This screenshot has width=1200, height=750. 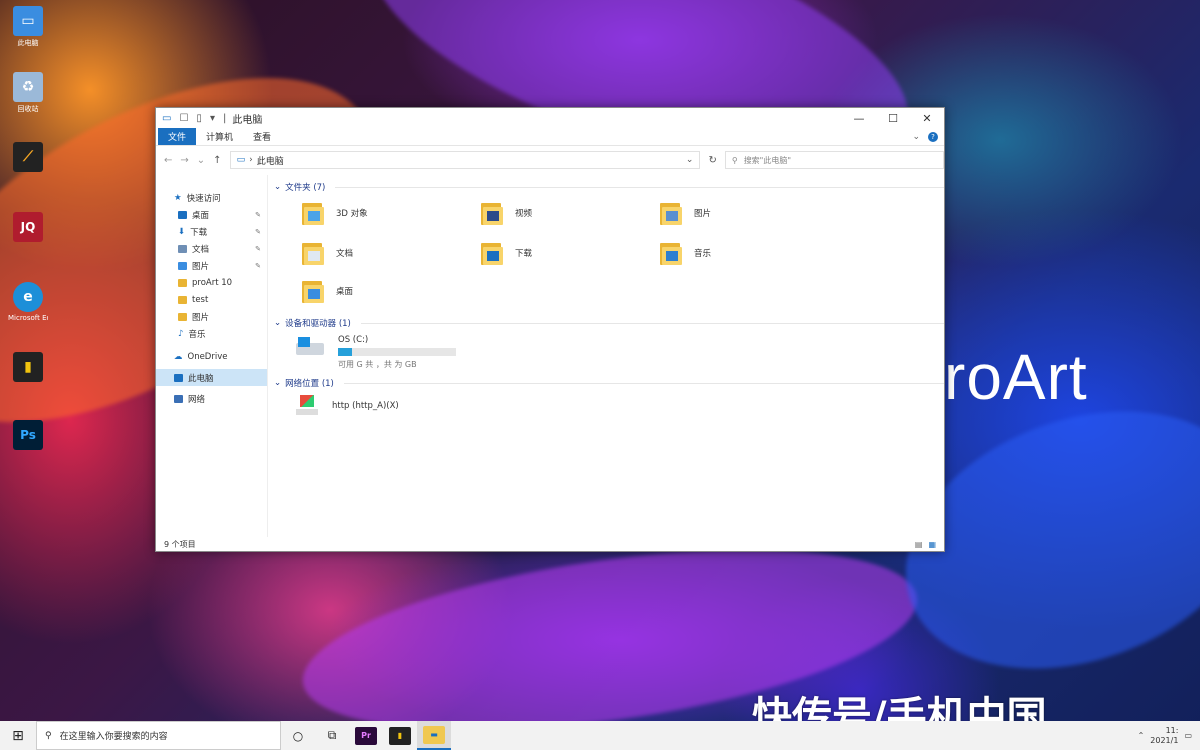 I want to click on tab-file: 文件, so click(x=177, y=136).